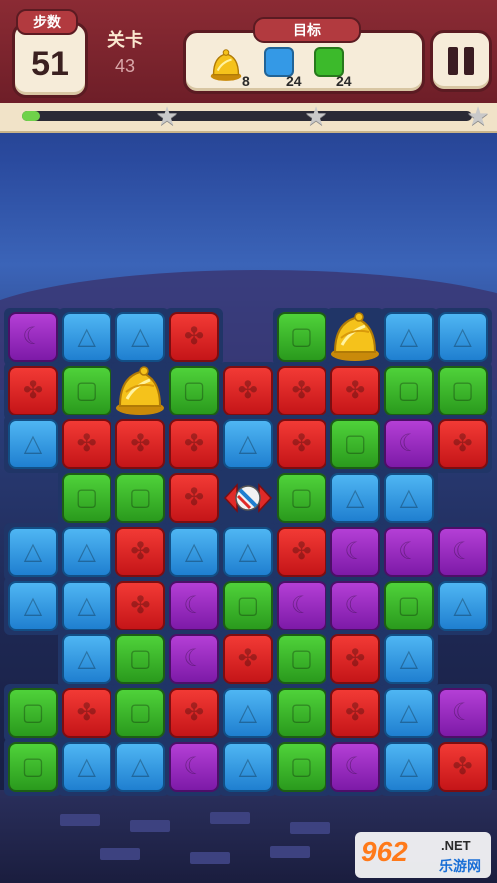  Describe the element at coordinates (460, 866) in the screenshot. I see `watermark-site: 乐游网` at that location.